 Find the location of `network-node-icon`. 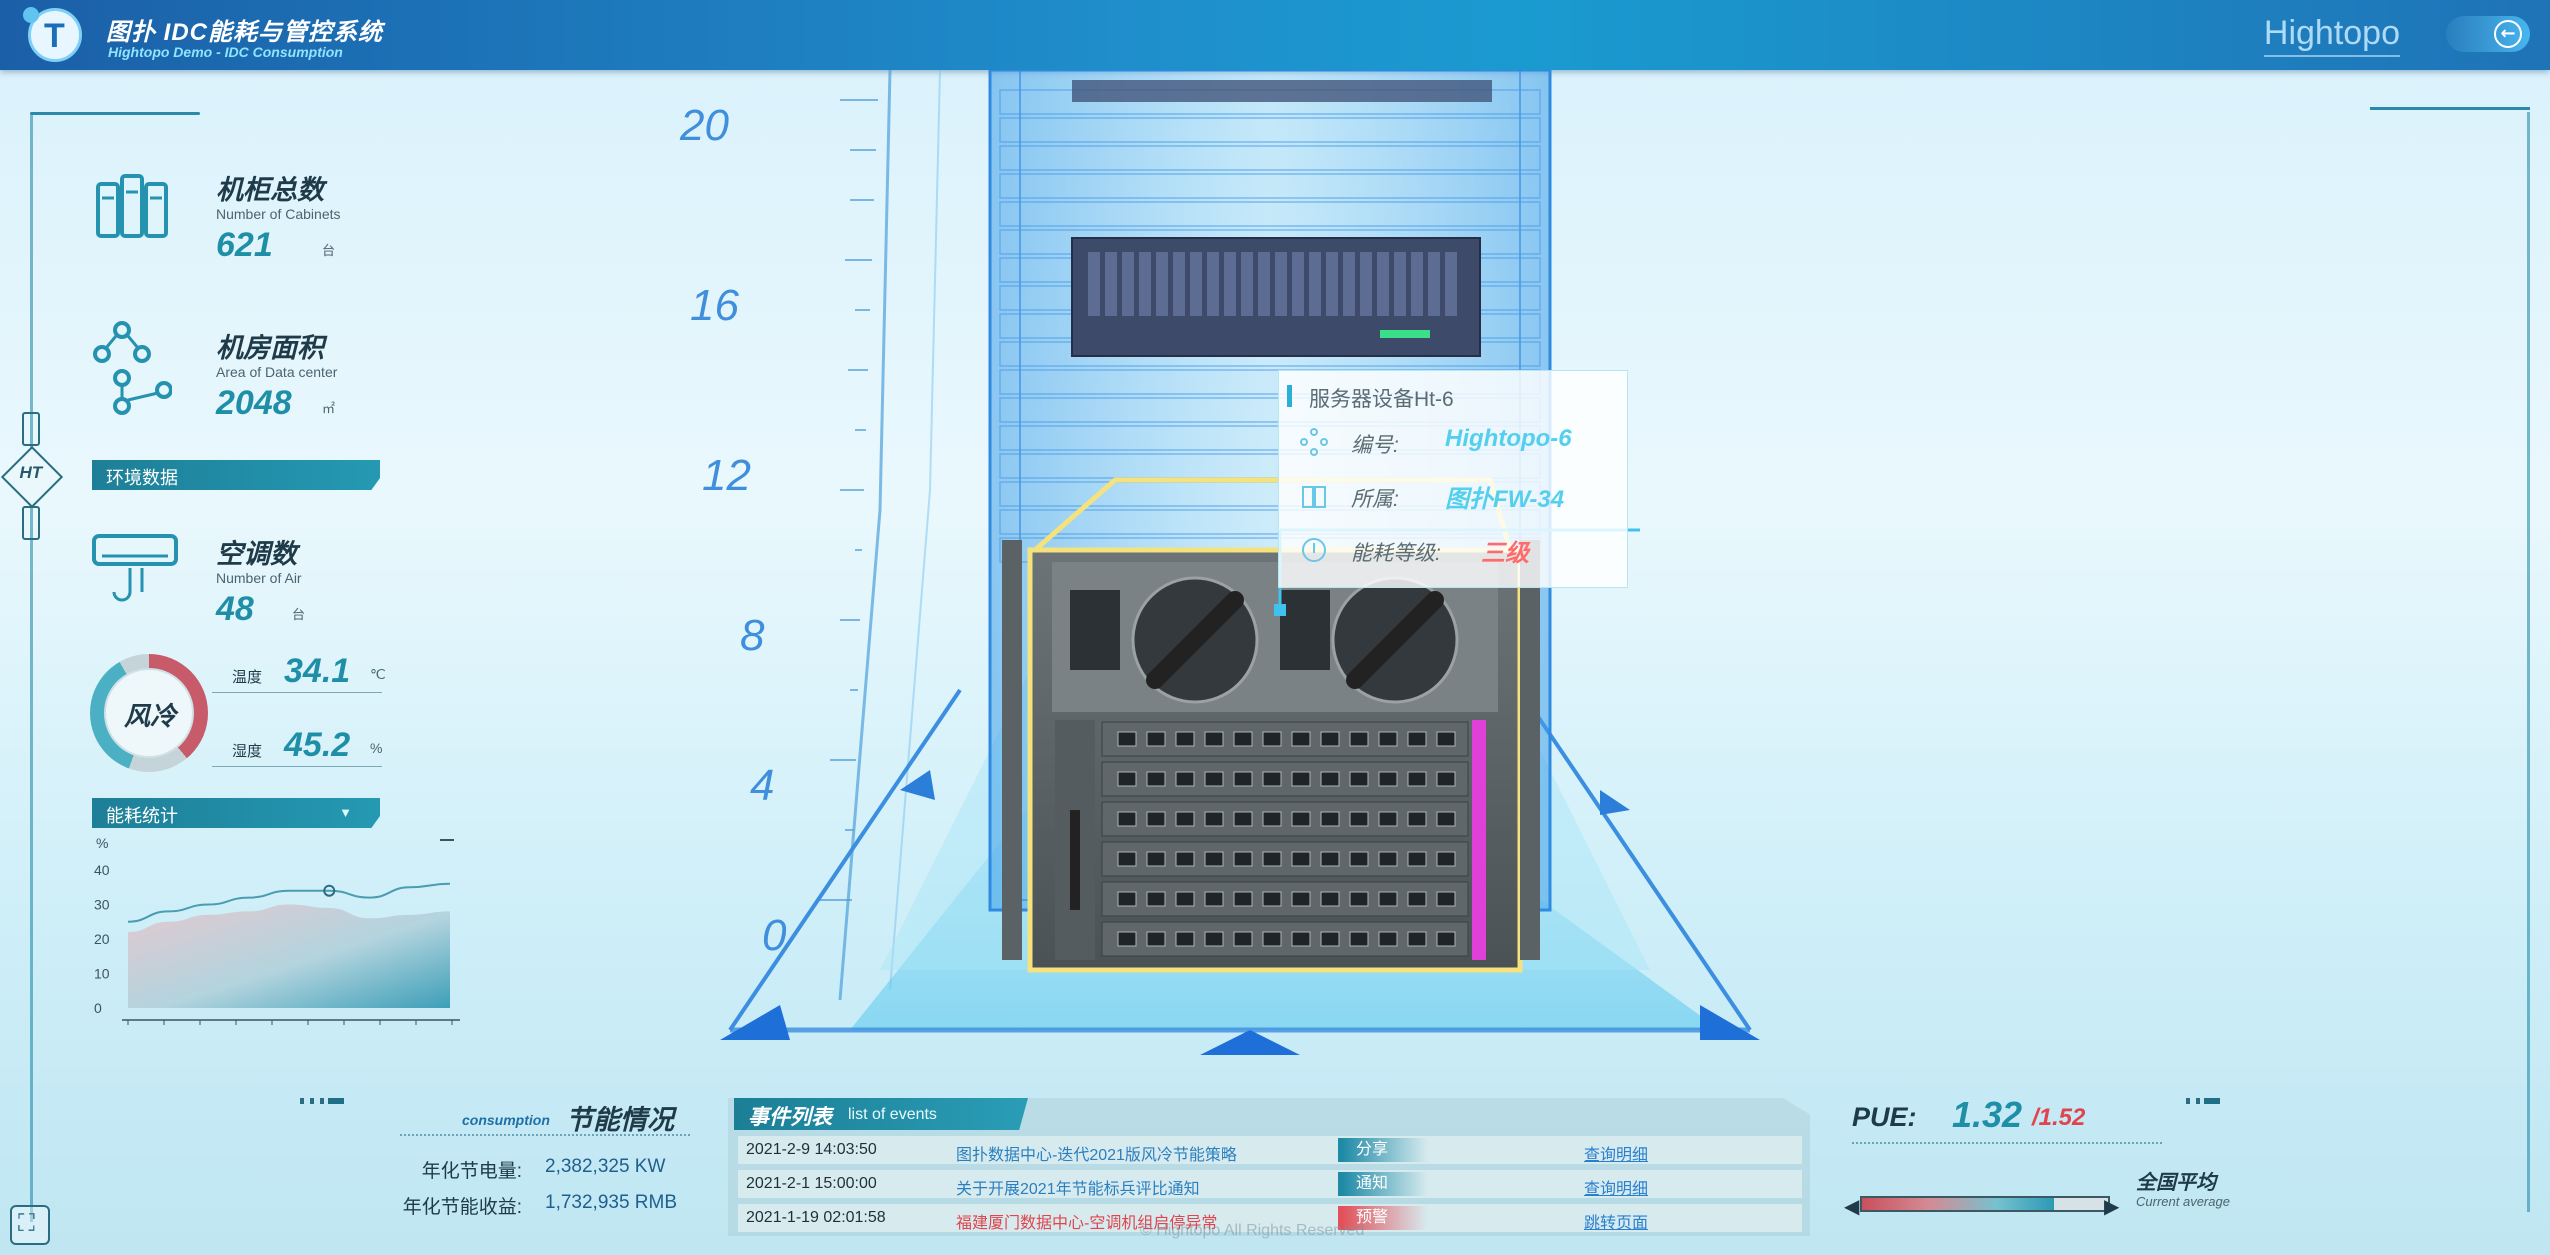

network-node-icon is located at coordinates (132, 368).